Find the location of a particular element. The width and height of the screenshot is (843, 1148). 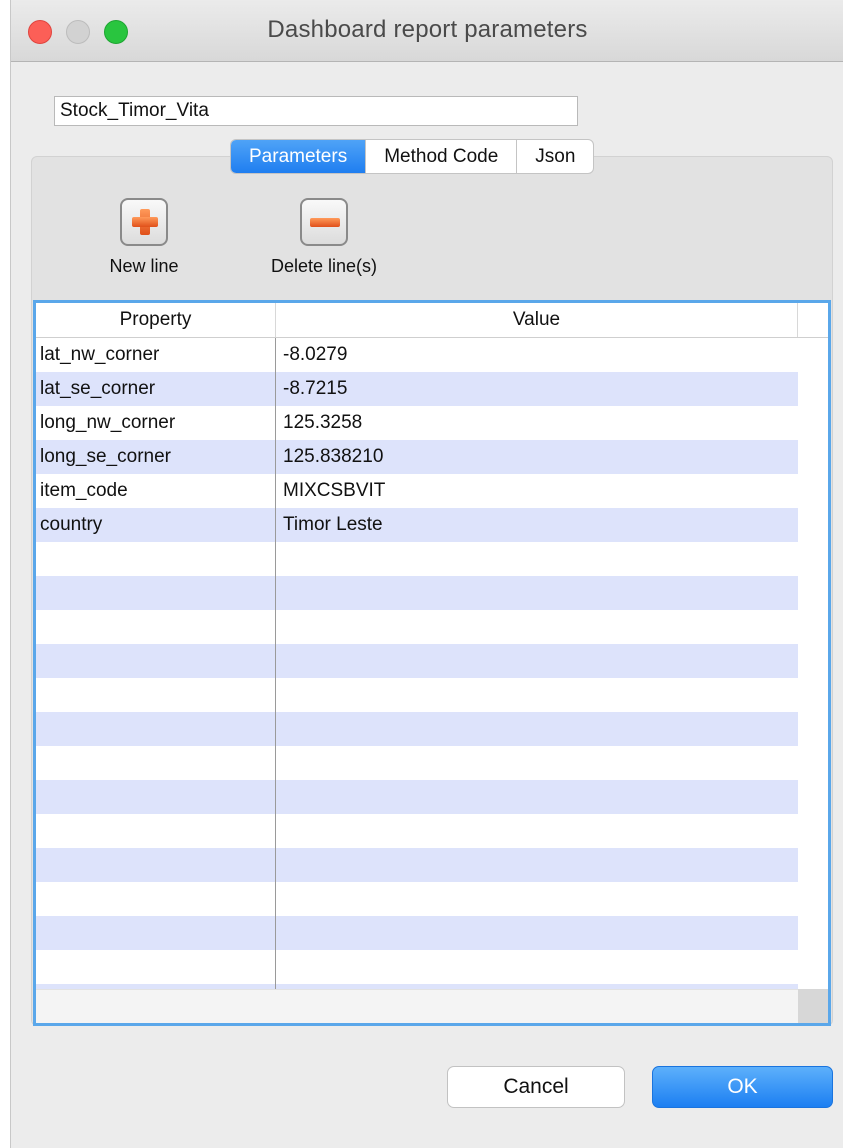

property-cell: lat_nw_corner is located at coordinates (156, 355).